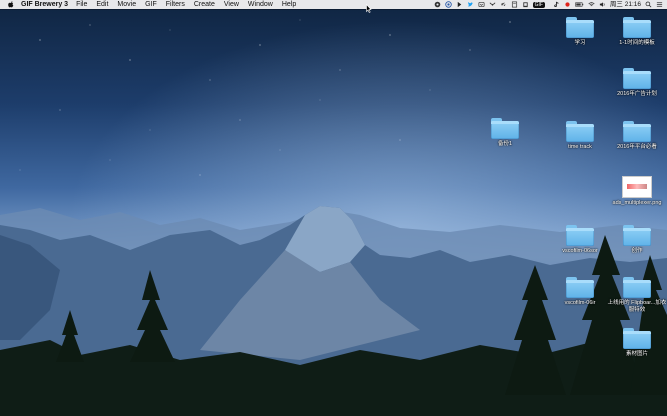  Describe the element at coordinates (505, 144) in the screenshot. I see `desktop-item-label: 备份1` at that location.